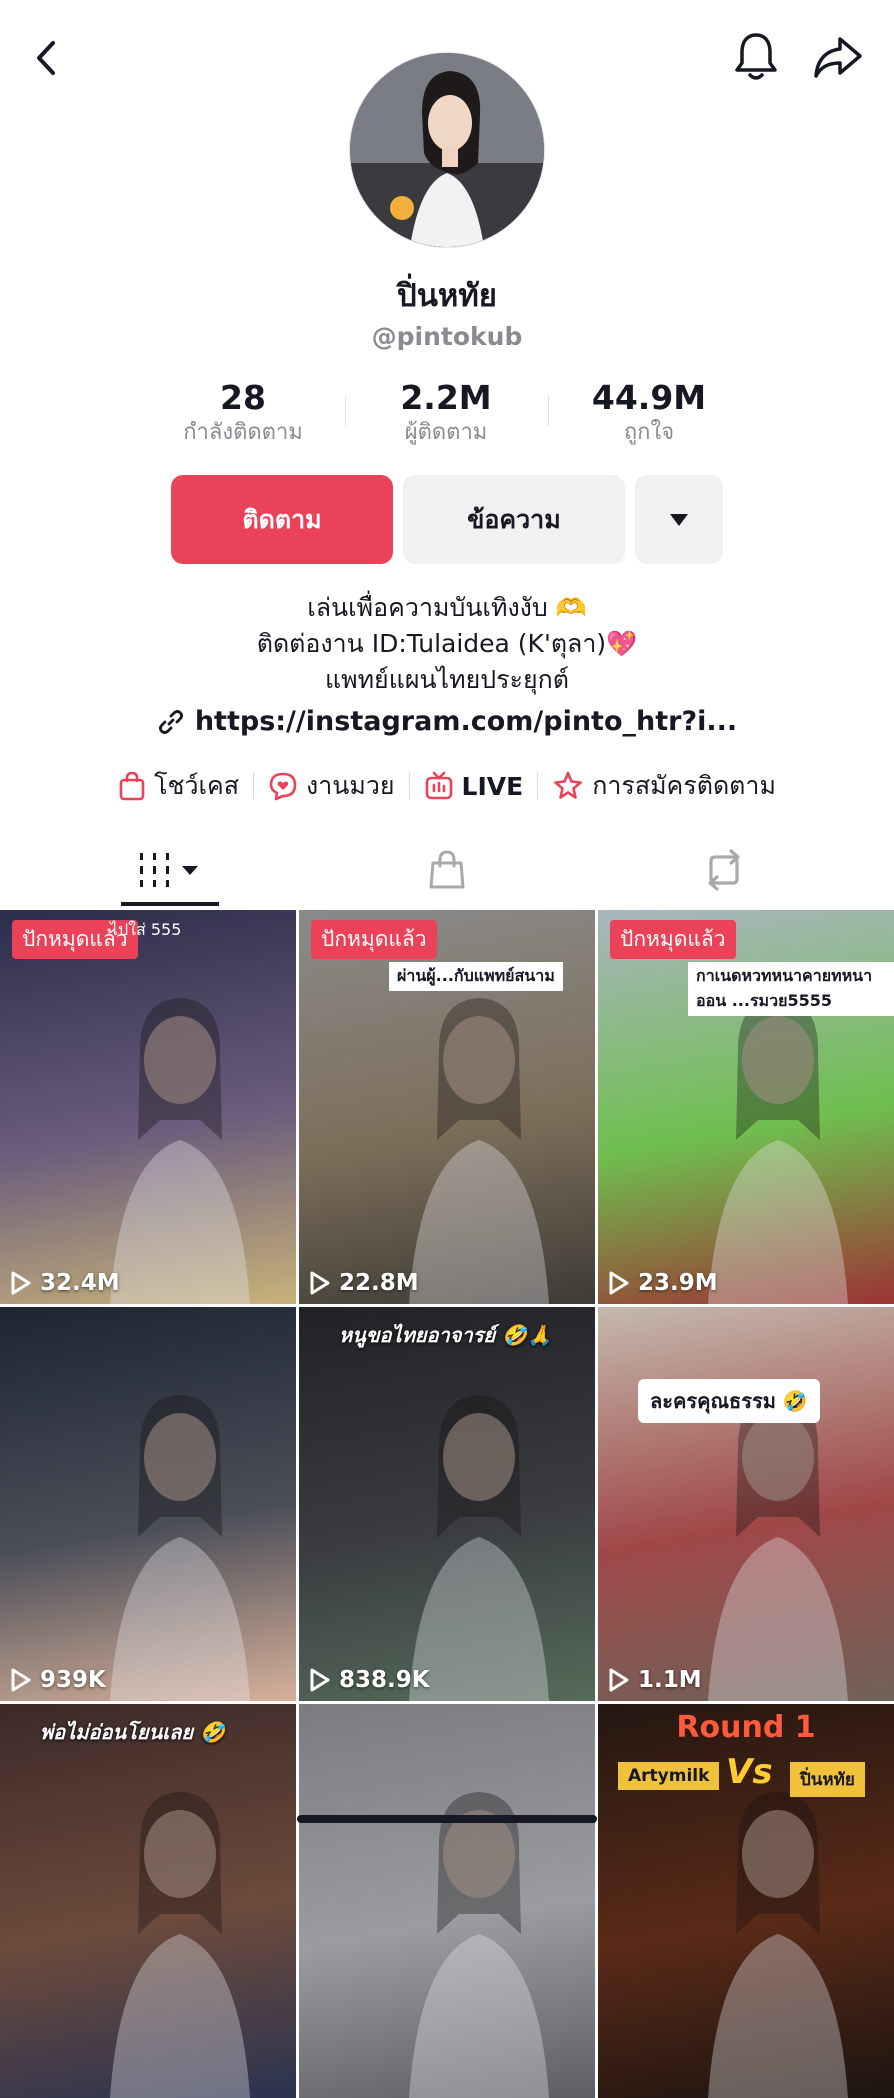 Image resolution: width=894 pixels, height=2098 pixels. Describe the element at coordinates (350, 785) in the screenshot. I see `chip-boxing-event-label: งานมวย` at that location.